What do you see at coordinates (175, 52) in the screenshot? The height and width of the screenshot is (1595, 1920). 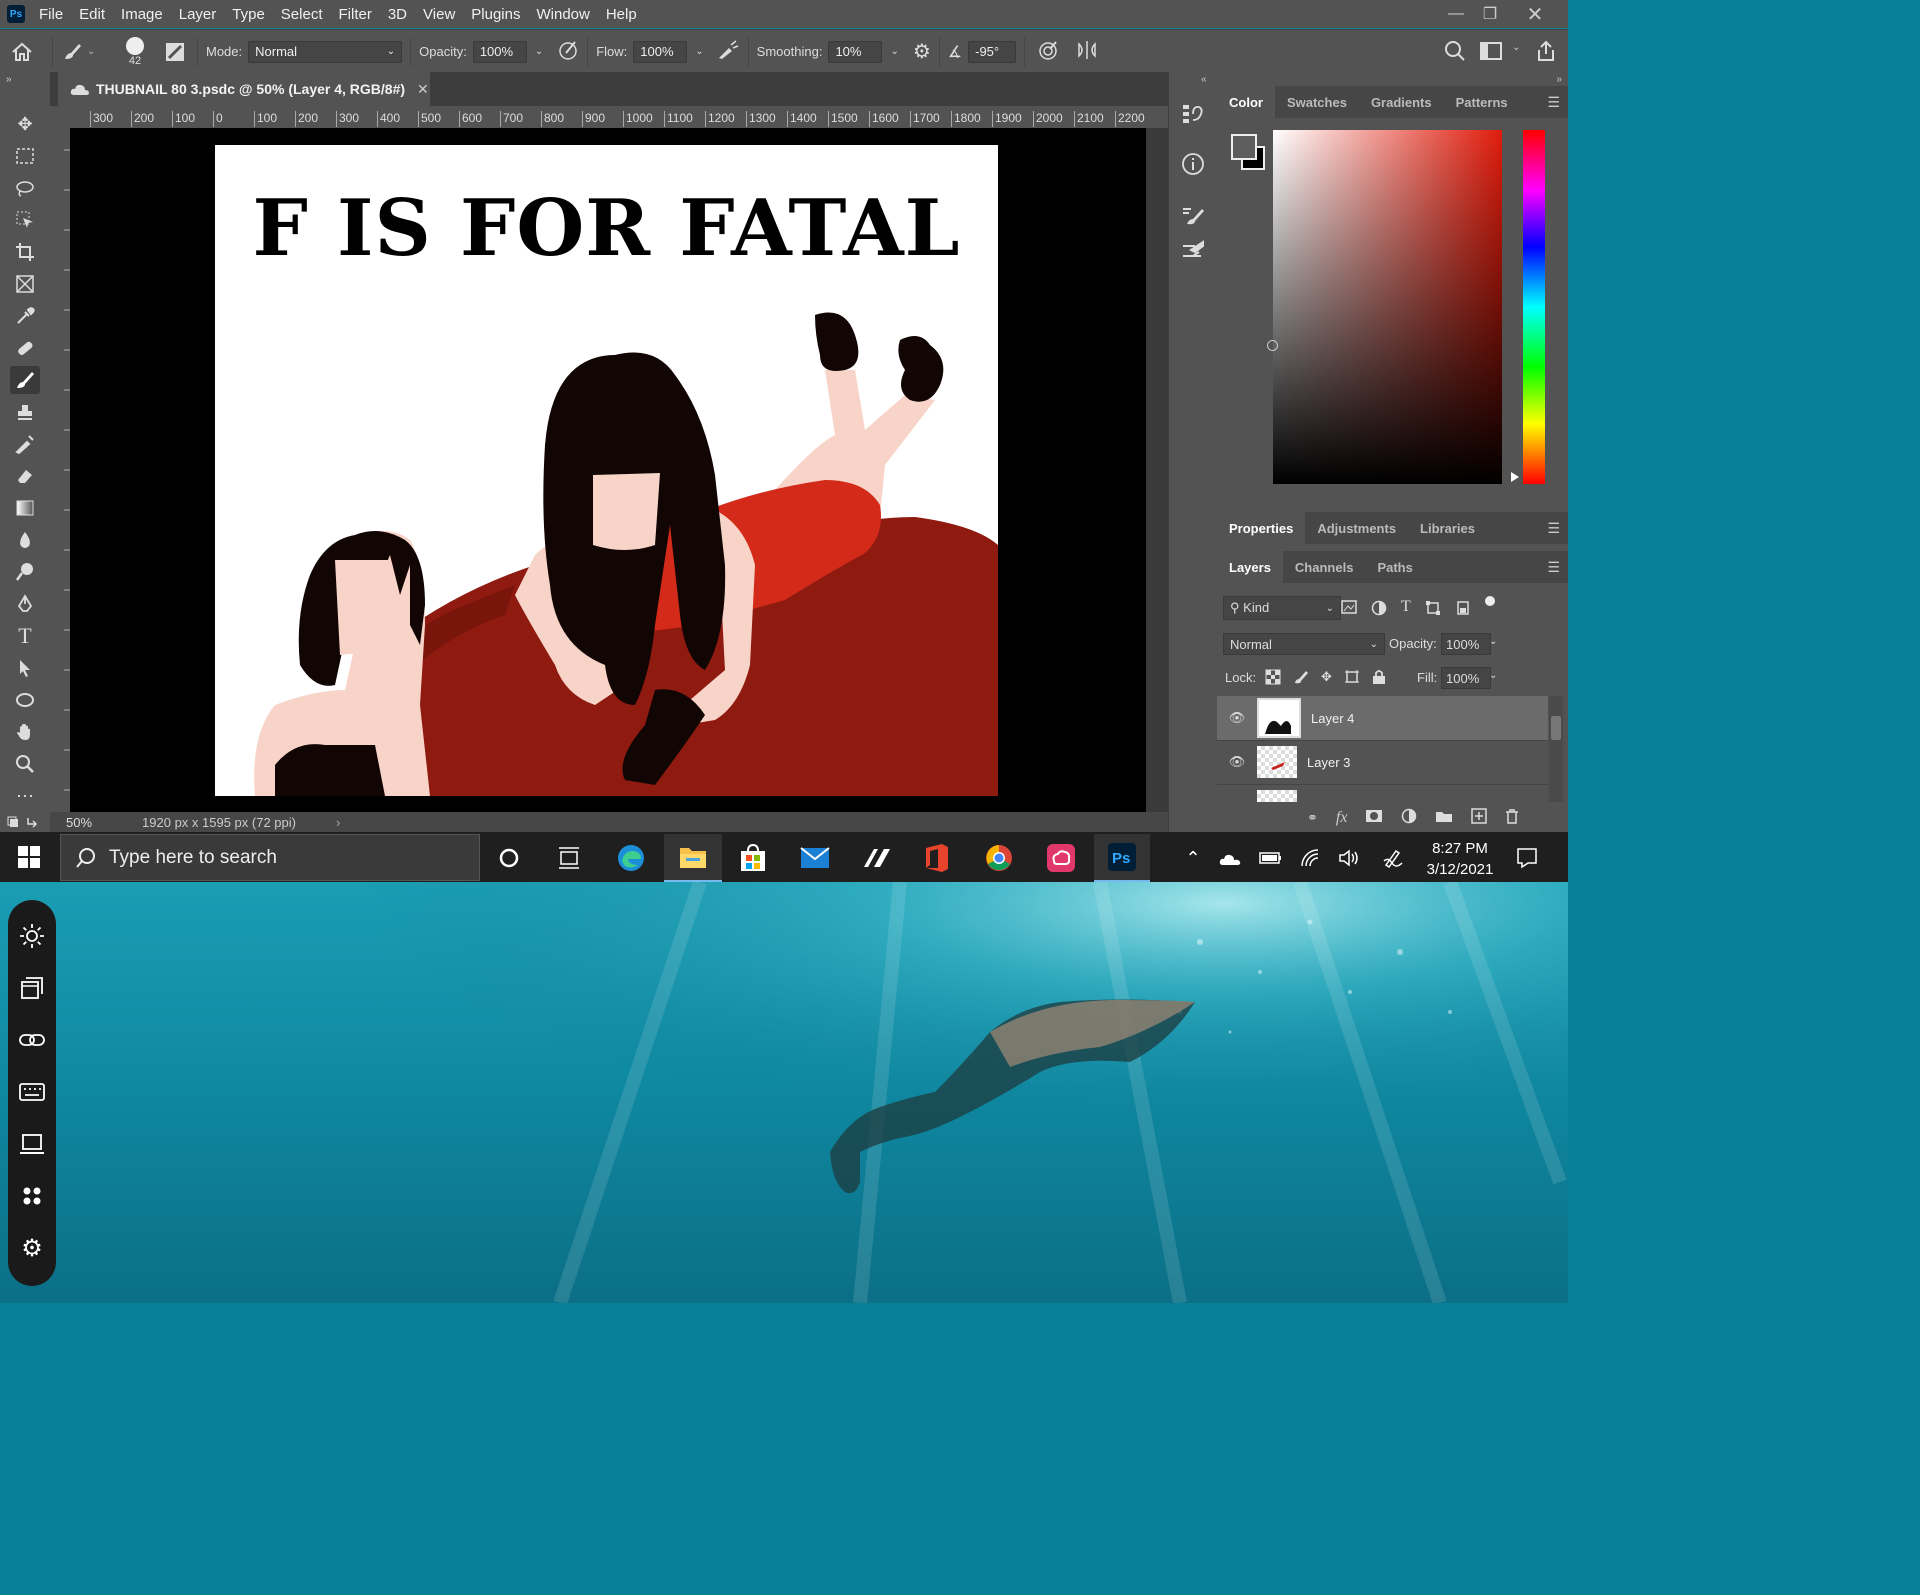 I see `brush-settings-icon` at bounding box center [175, 52].